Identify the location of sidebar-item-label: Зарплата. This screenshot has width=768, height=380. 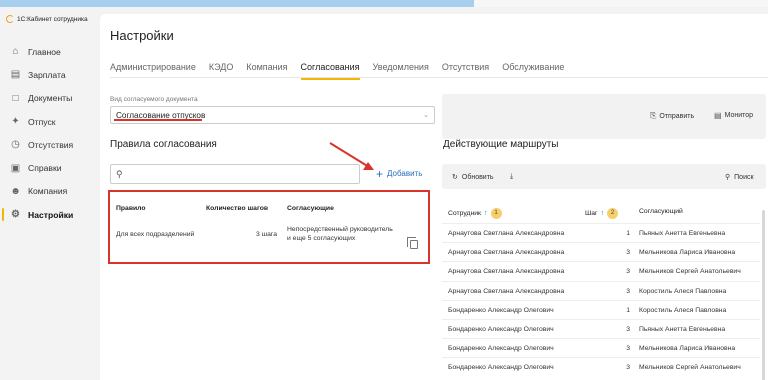
(47, 74).